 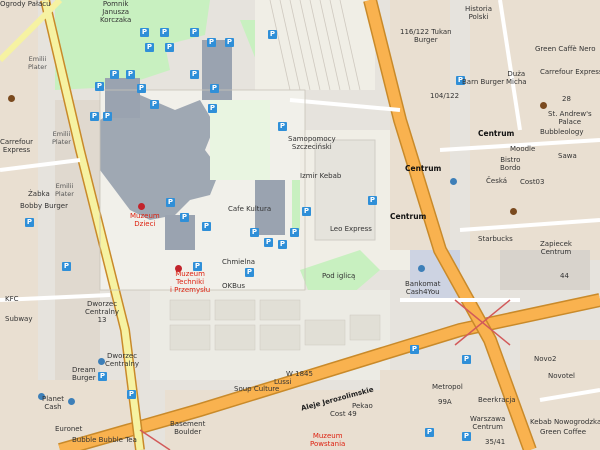 What do you see at coordinates (567, 156) in the screenshot?
I see `map-label: Sawa` at bounding box center [567, 156].